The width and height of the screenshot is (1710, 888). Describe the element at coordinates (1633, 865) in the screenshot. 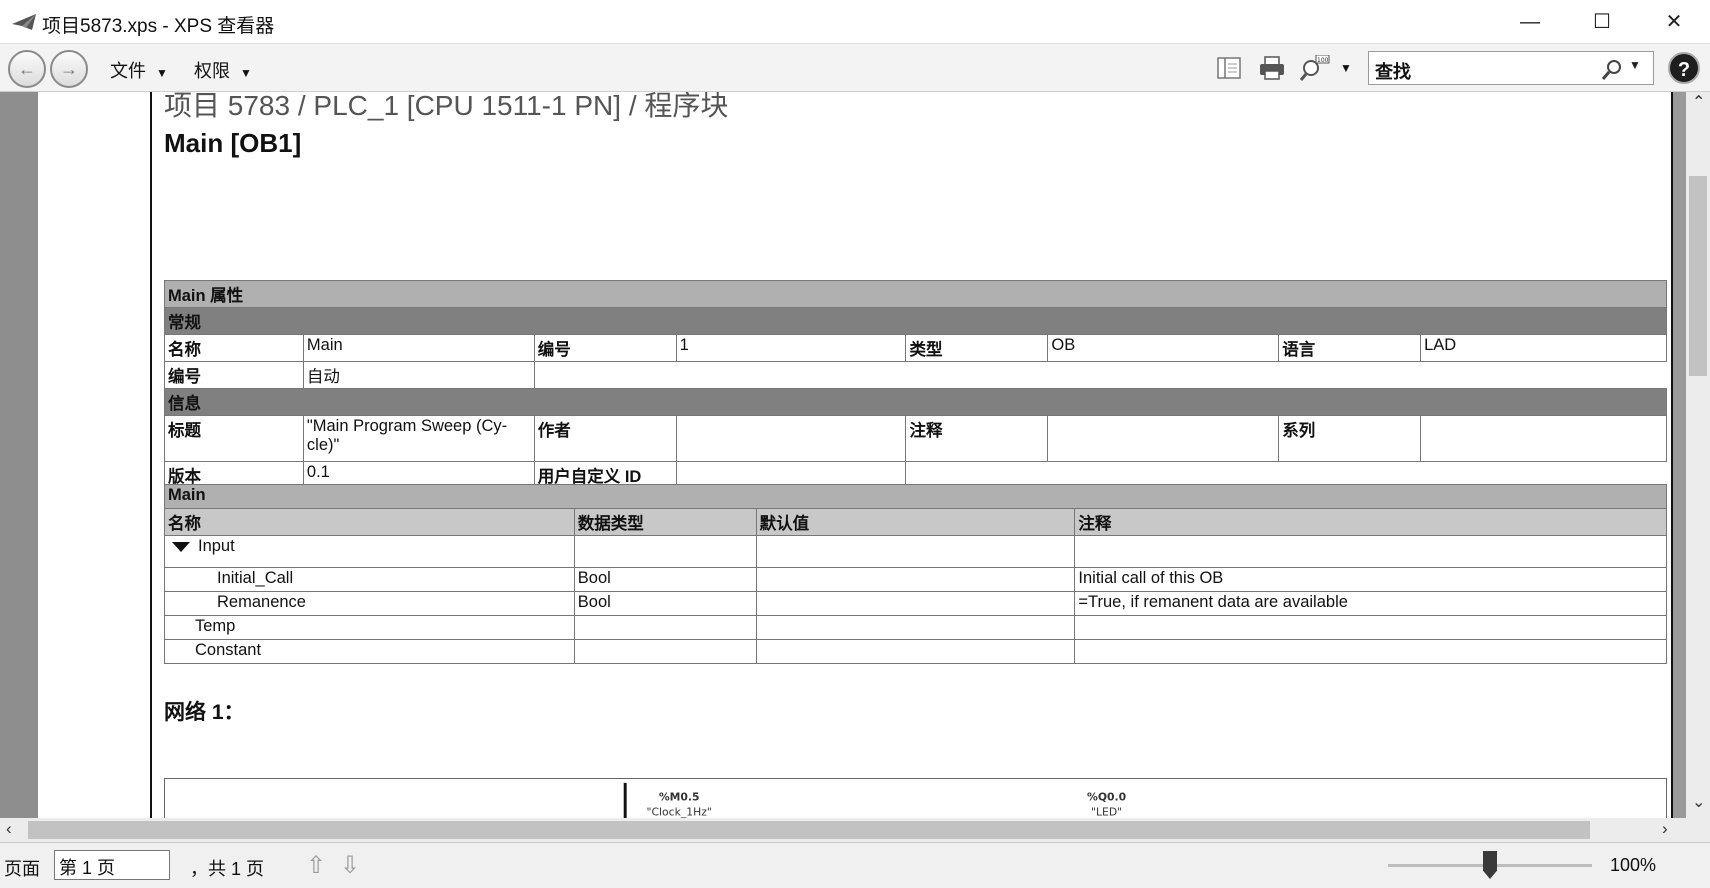

I see `zoom-level: 100%` at that location.